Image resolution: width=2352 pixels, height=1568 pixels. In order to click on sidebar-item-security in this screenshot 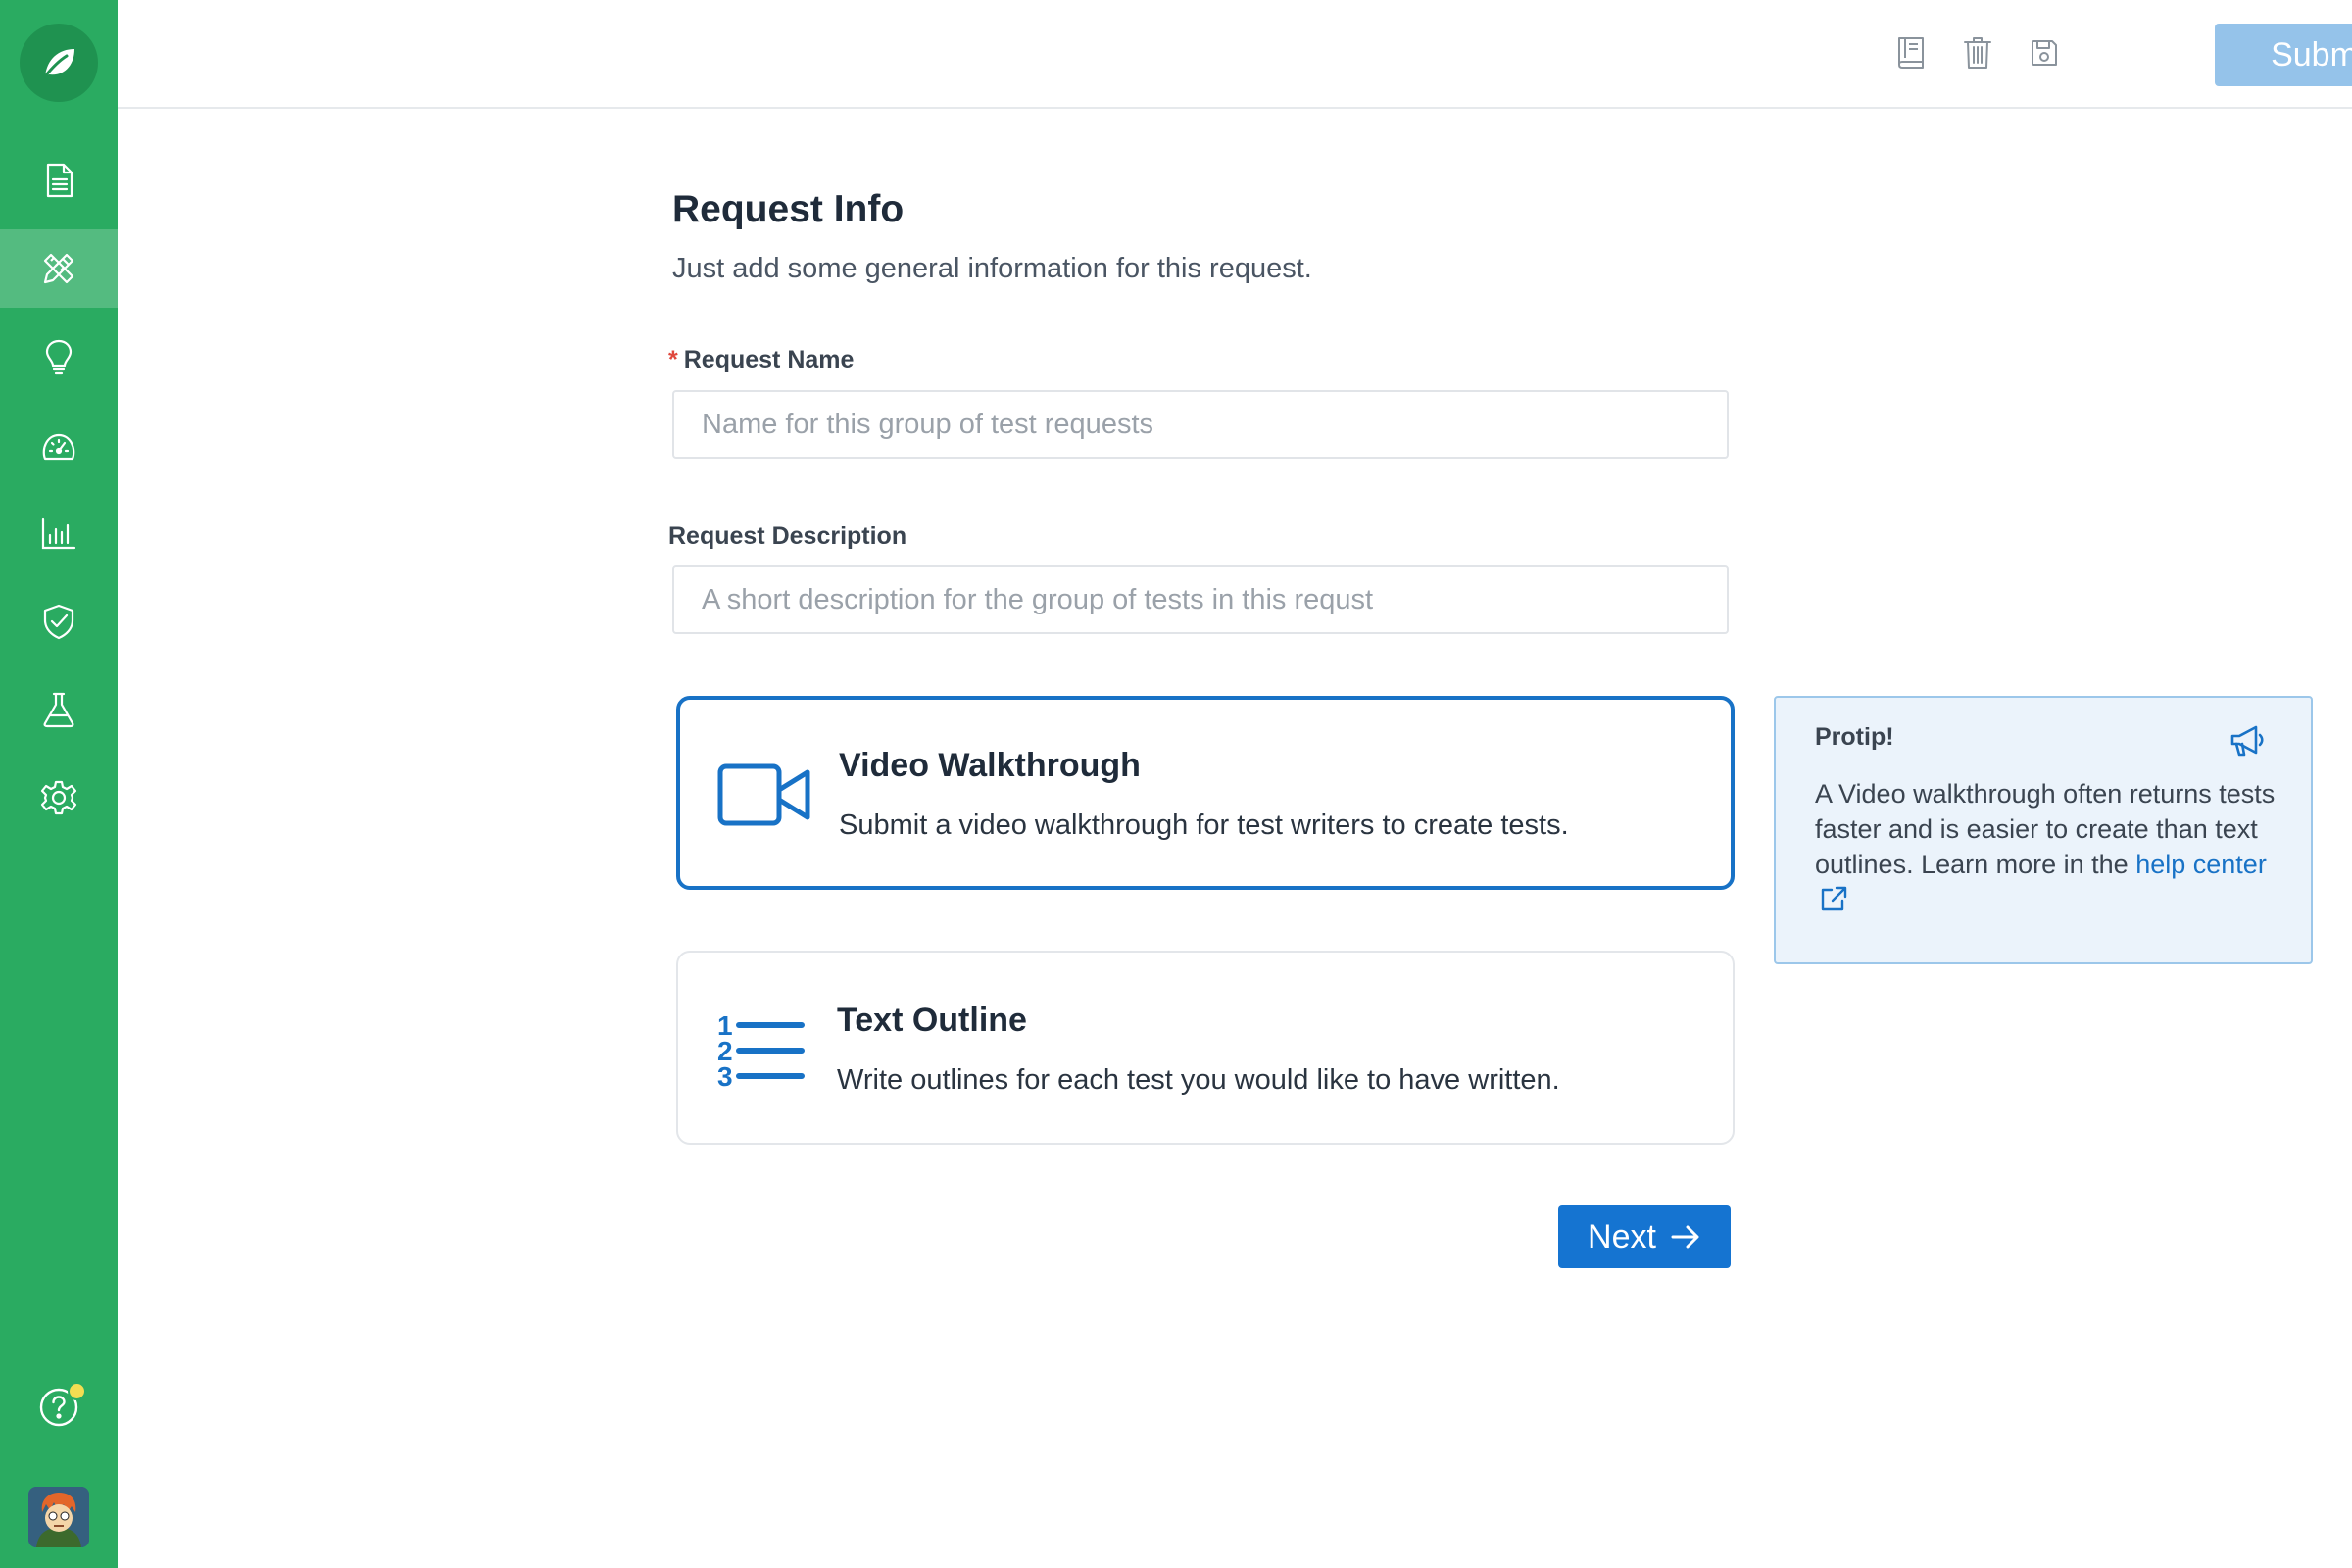, I will do `click(59, 621)`.